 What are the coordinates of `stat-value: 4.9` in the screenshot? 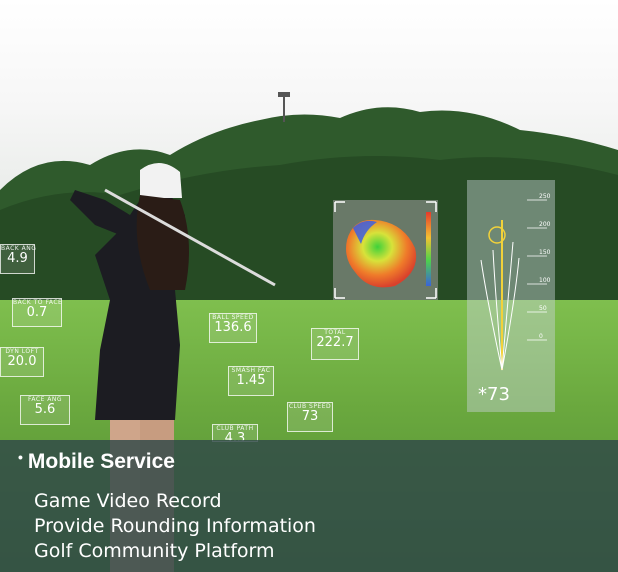 It's located at (17, 258).